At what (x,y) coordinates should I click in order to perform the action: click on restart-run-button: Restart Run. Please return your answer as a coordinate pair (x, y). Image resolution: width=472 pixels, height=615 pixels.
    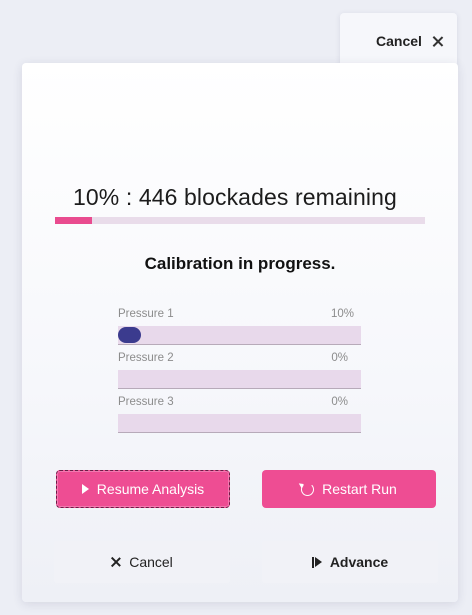
    Looking at the image, I should click on (349, 489).